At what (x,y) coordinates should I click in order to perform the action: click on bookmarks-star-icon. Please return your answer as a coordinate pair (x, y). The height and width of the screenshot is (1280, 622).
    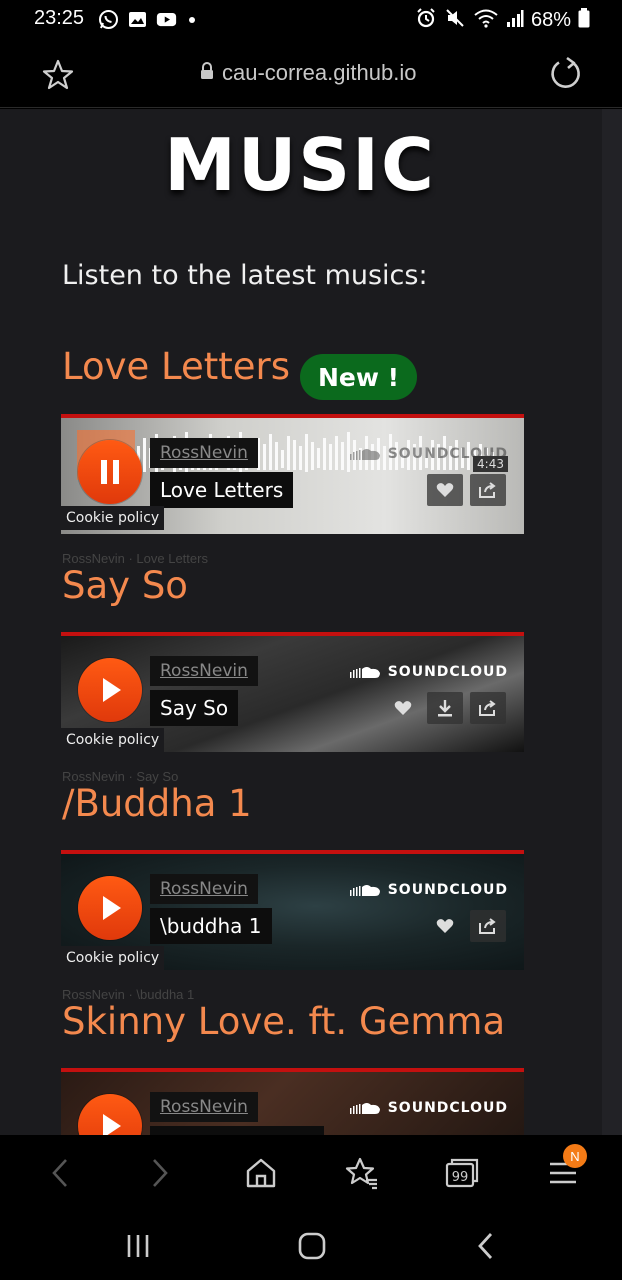
    Looking at the image, I should click on (361, 1173).